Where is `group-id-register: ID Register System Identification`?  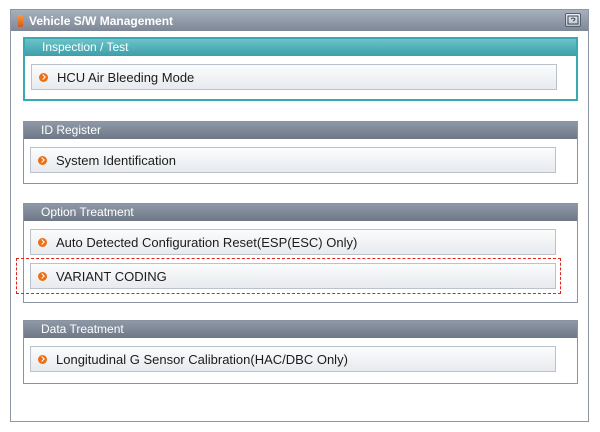 group-id-register: ID Register System Identification is located at coordinates (300, 152).